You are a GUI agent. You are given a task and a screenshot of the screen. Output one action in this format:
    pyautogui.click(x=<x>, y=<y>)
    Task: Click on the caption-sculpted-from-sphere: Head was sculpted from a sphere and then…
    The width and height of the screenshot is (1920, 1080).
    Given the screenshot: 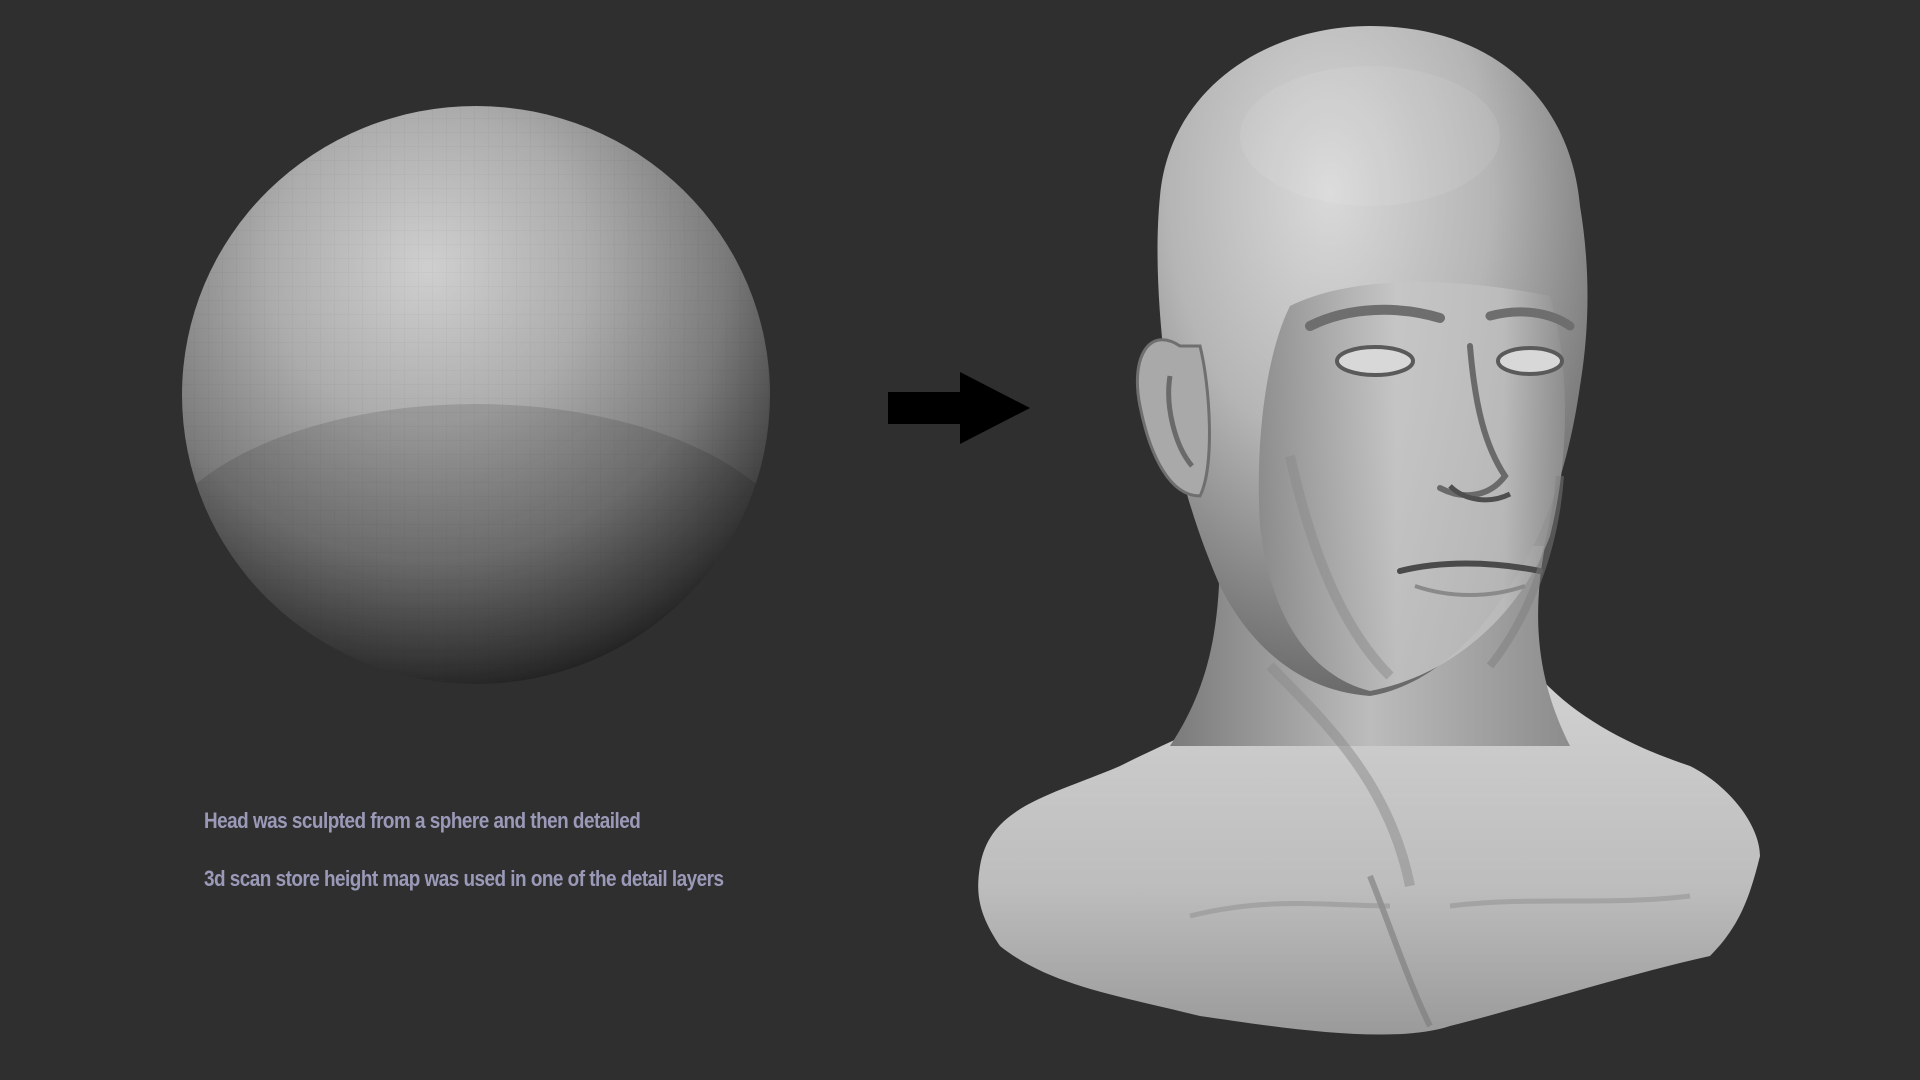 What is the action you would take?
    pyautogui.click(x=422, y=820)
    